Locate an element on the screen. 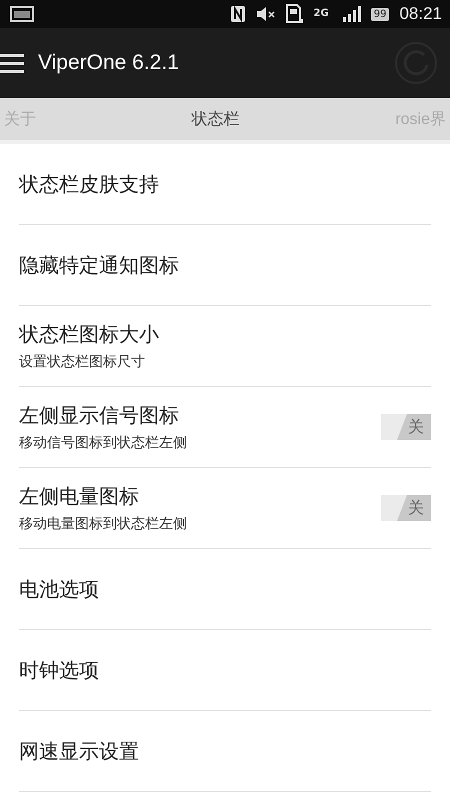  setting-title: 状态栏图标大小 is located at coordinates (225, 334).